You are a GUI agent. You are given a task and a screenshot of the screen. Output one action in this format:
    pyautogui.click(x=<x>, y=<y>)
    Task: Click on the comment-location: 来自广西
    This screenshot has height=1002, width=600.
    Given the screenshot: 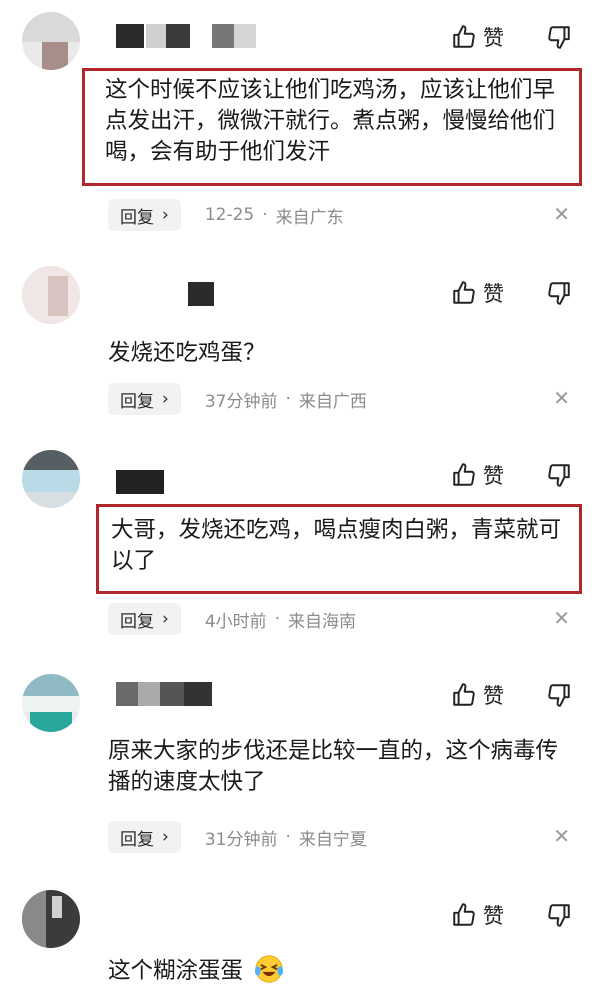 What is the action you would take?
    pyautogui.click(x=332, y=401)
    